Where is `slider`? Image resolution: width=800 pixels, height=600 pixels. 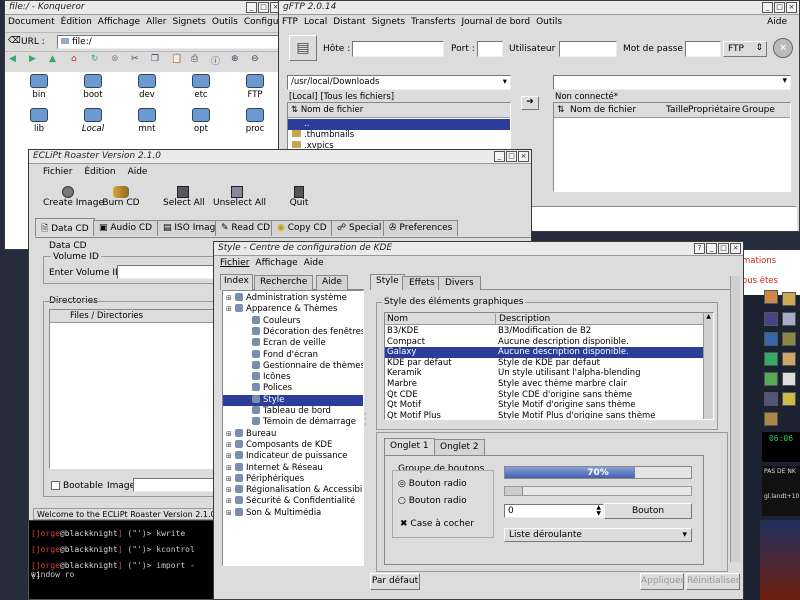
slider is located at coordinates (598, 491).